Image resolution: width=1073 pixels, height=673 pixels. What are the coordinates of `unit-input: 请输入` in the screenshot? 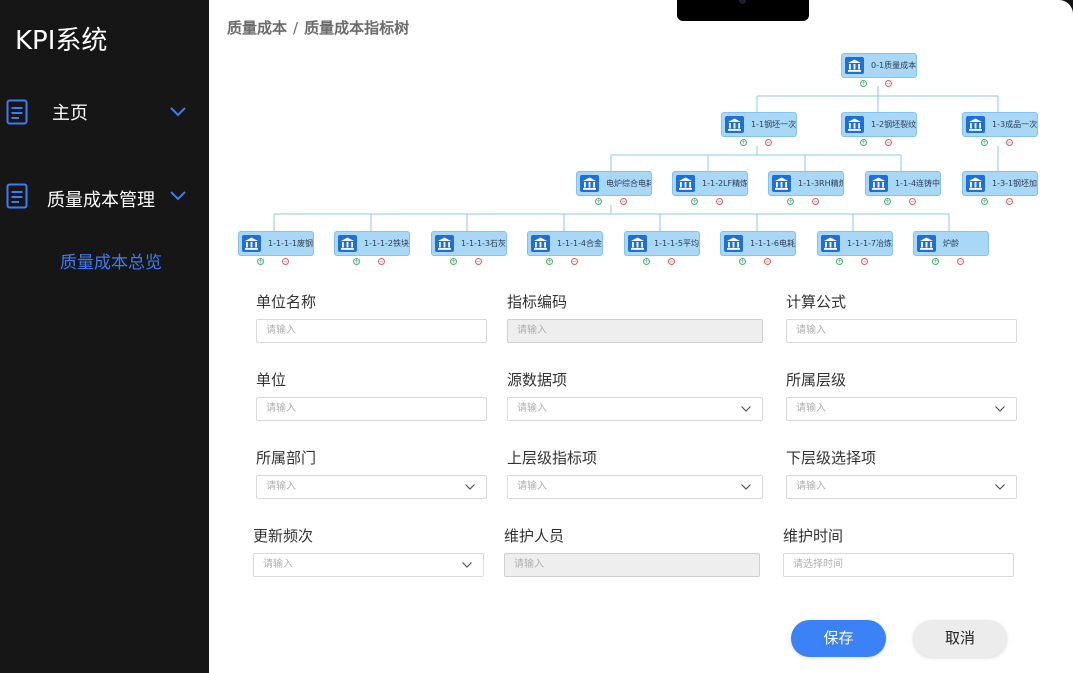 It's located at (371, 409).